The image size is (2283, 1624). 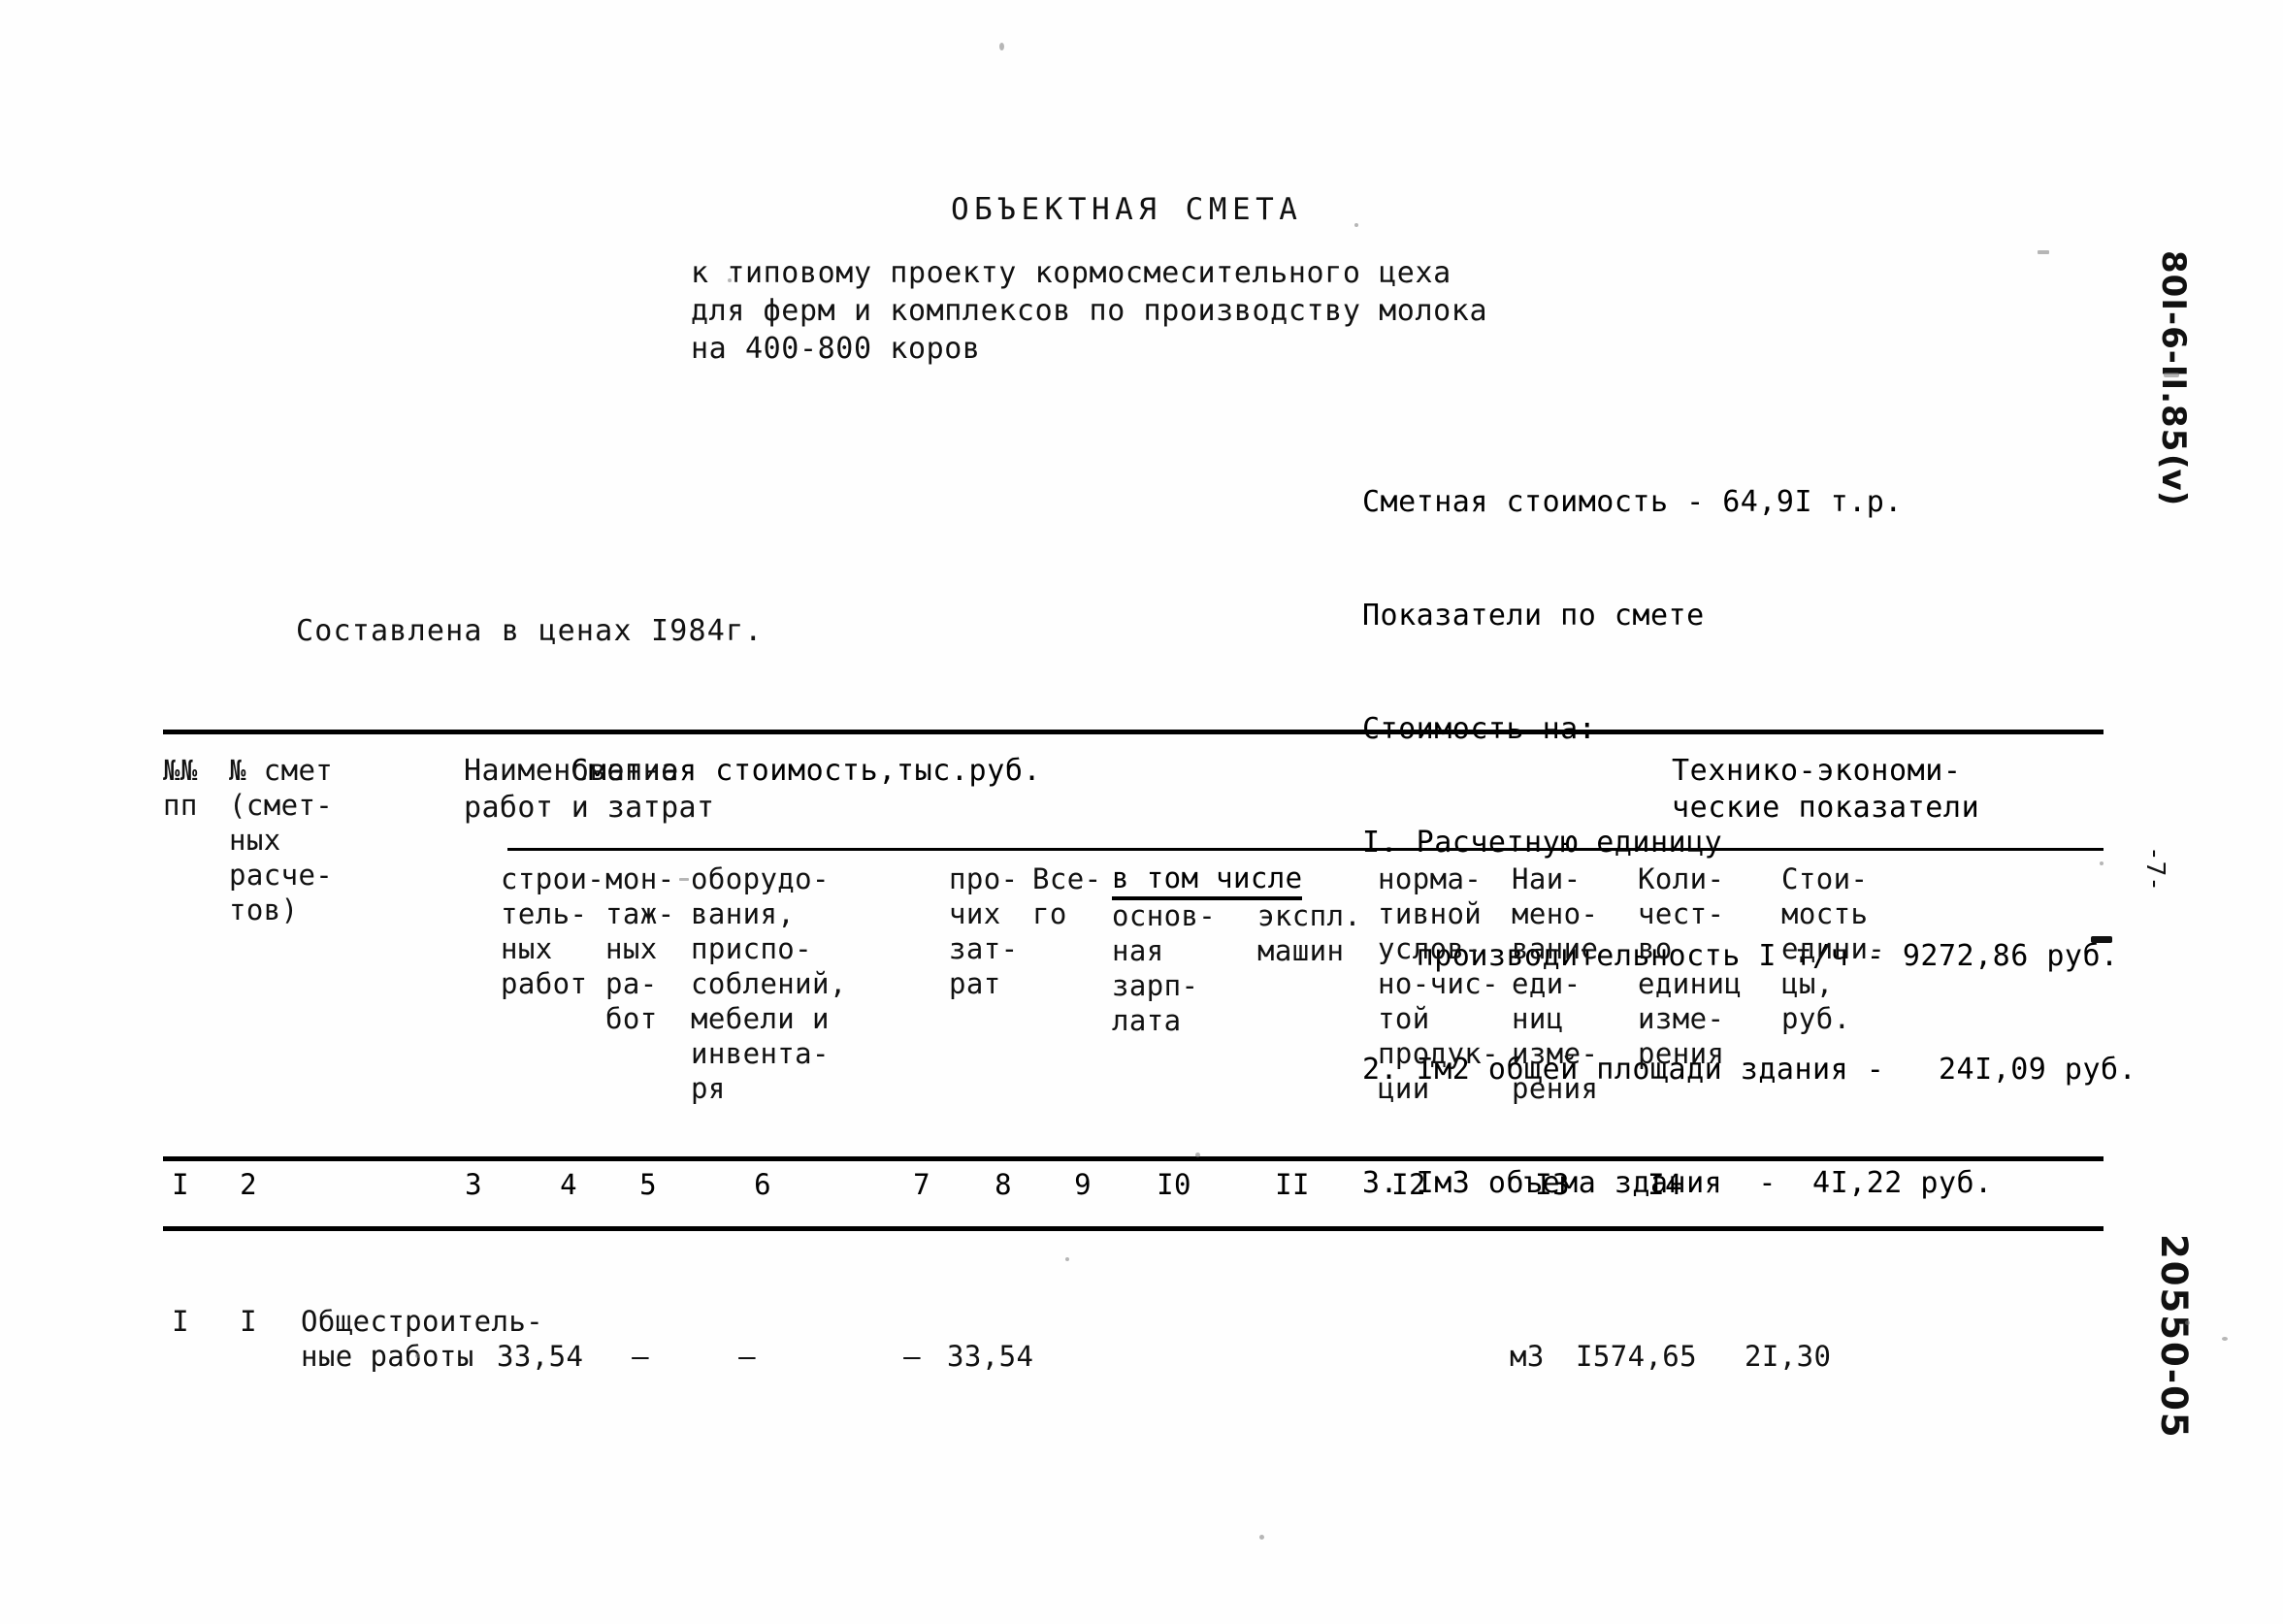 What do you see at coordinates (553, 931) in the screenshot?
I see `header-col-4: строи- тель- ных работ` at bounding box center [553, 931].